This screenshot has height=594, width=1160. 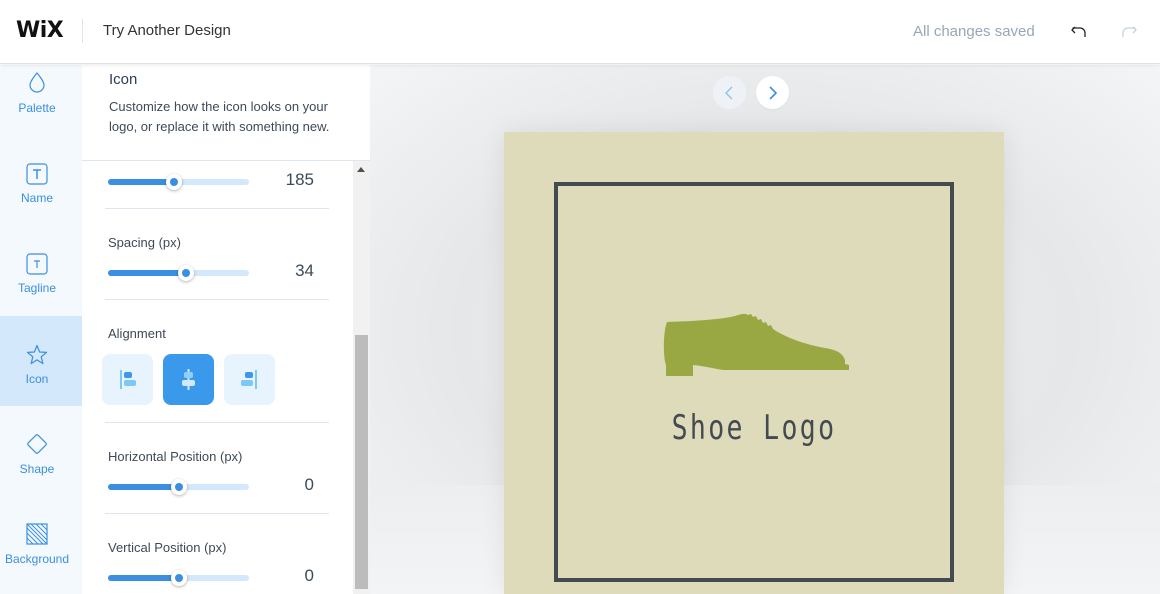 I want to click on rail-label: Background, so click(x=37, y=559).